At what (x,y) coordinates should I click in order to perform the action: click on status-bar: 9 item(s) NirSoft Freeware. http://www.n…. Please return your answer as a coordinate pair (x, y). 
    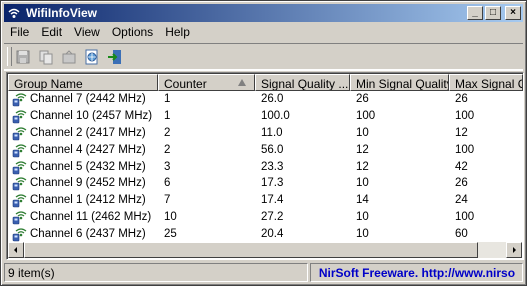
    Looking at the image, I should click on (263, 272).